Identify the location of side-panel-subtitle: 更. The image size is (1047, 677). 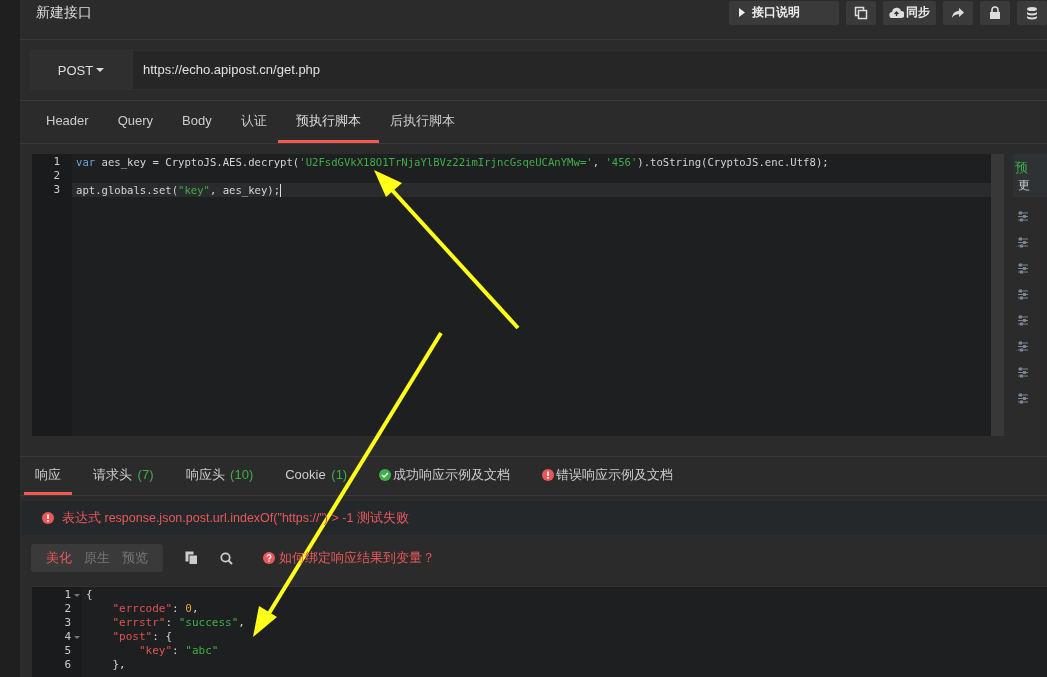
(1024, 185).